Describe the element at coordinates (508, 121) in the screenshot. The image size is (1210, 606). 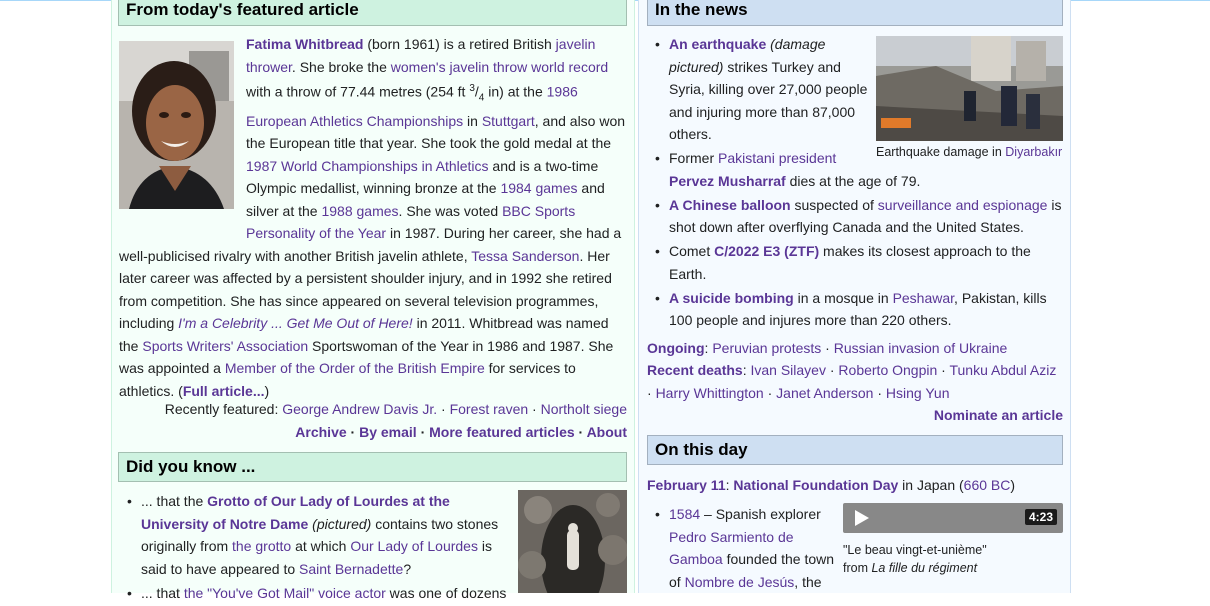
I see `link-stuttgart: Stuttgart` at that location.